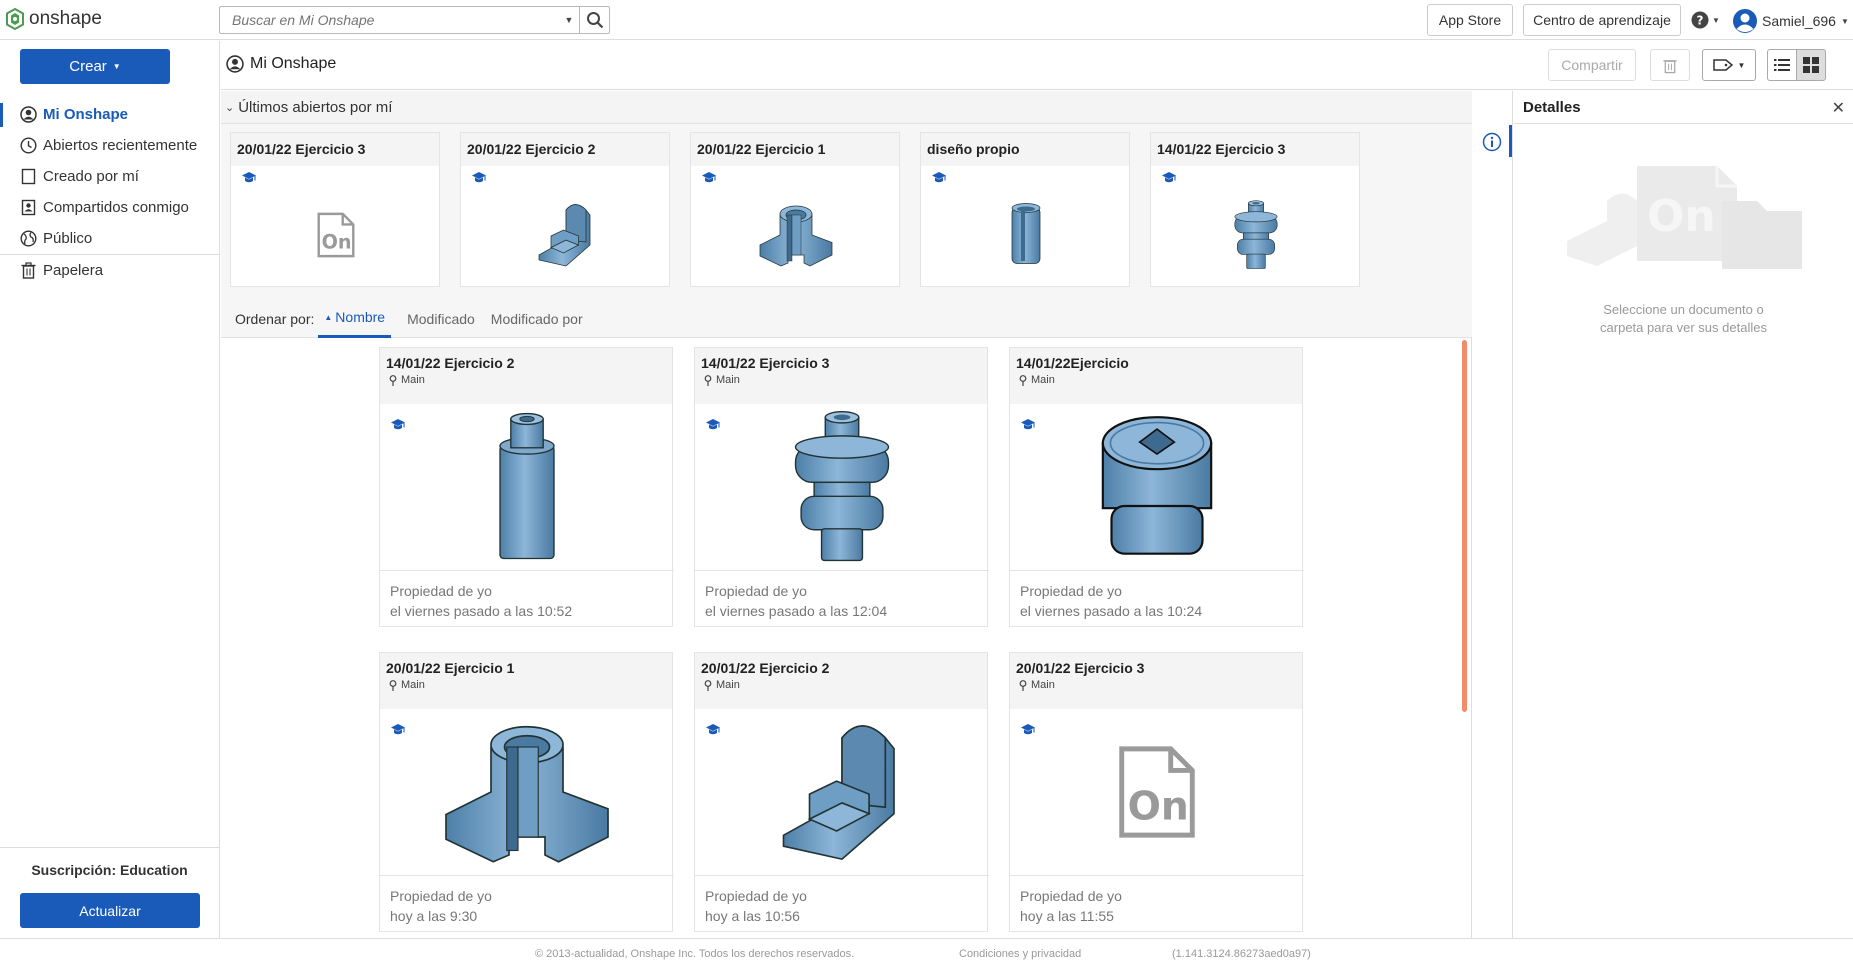 Image resolution: width=1853 pixels, height=966 pixels. I want to click on user-menu: Samiel_696 ▼, so click(1791, 21).